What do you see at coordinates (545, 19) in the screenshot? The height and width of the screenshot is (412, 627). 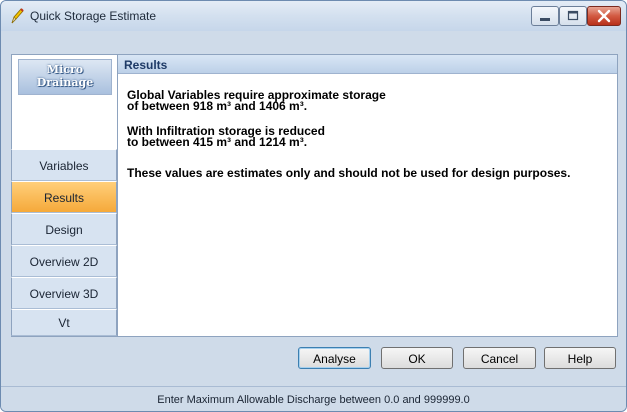 I see `minimize-icon` at bounding box center [545, 19].